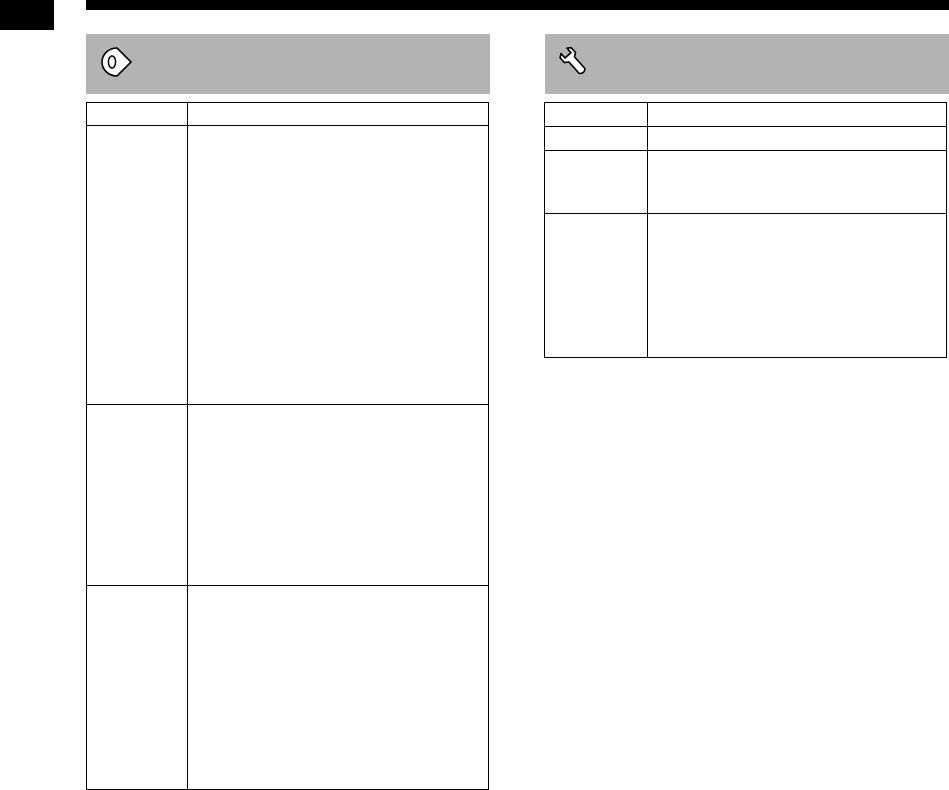  I want to click on settings-table, so click(745, 230).